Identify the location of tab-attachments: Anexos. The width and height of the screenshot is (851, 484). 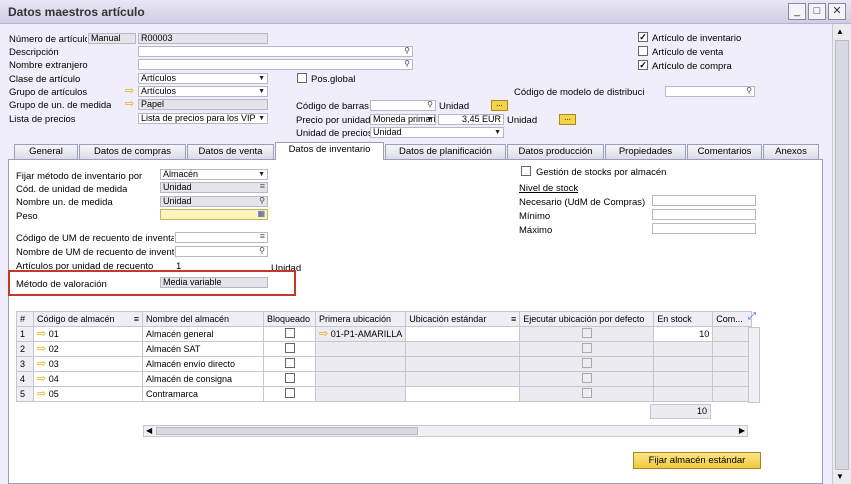
(791, 151).